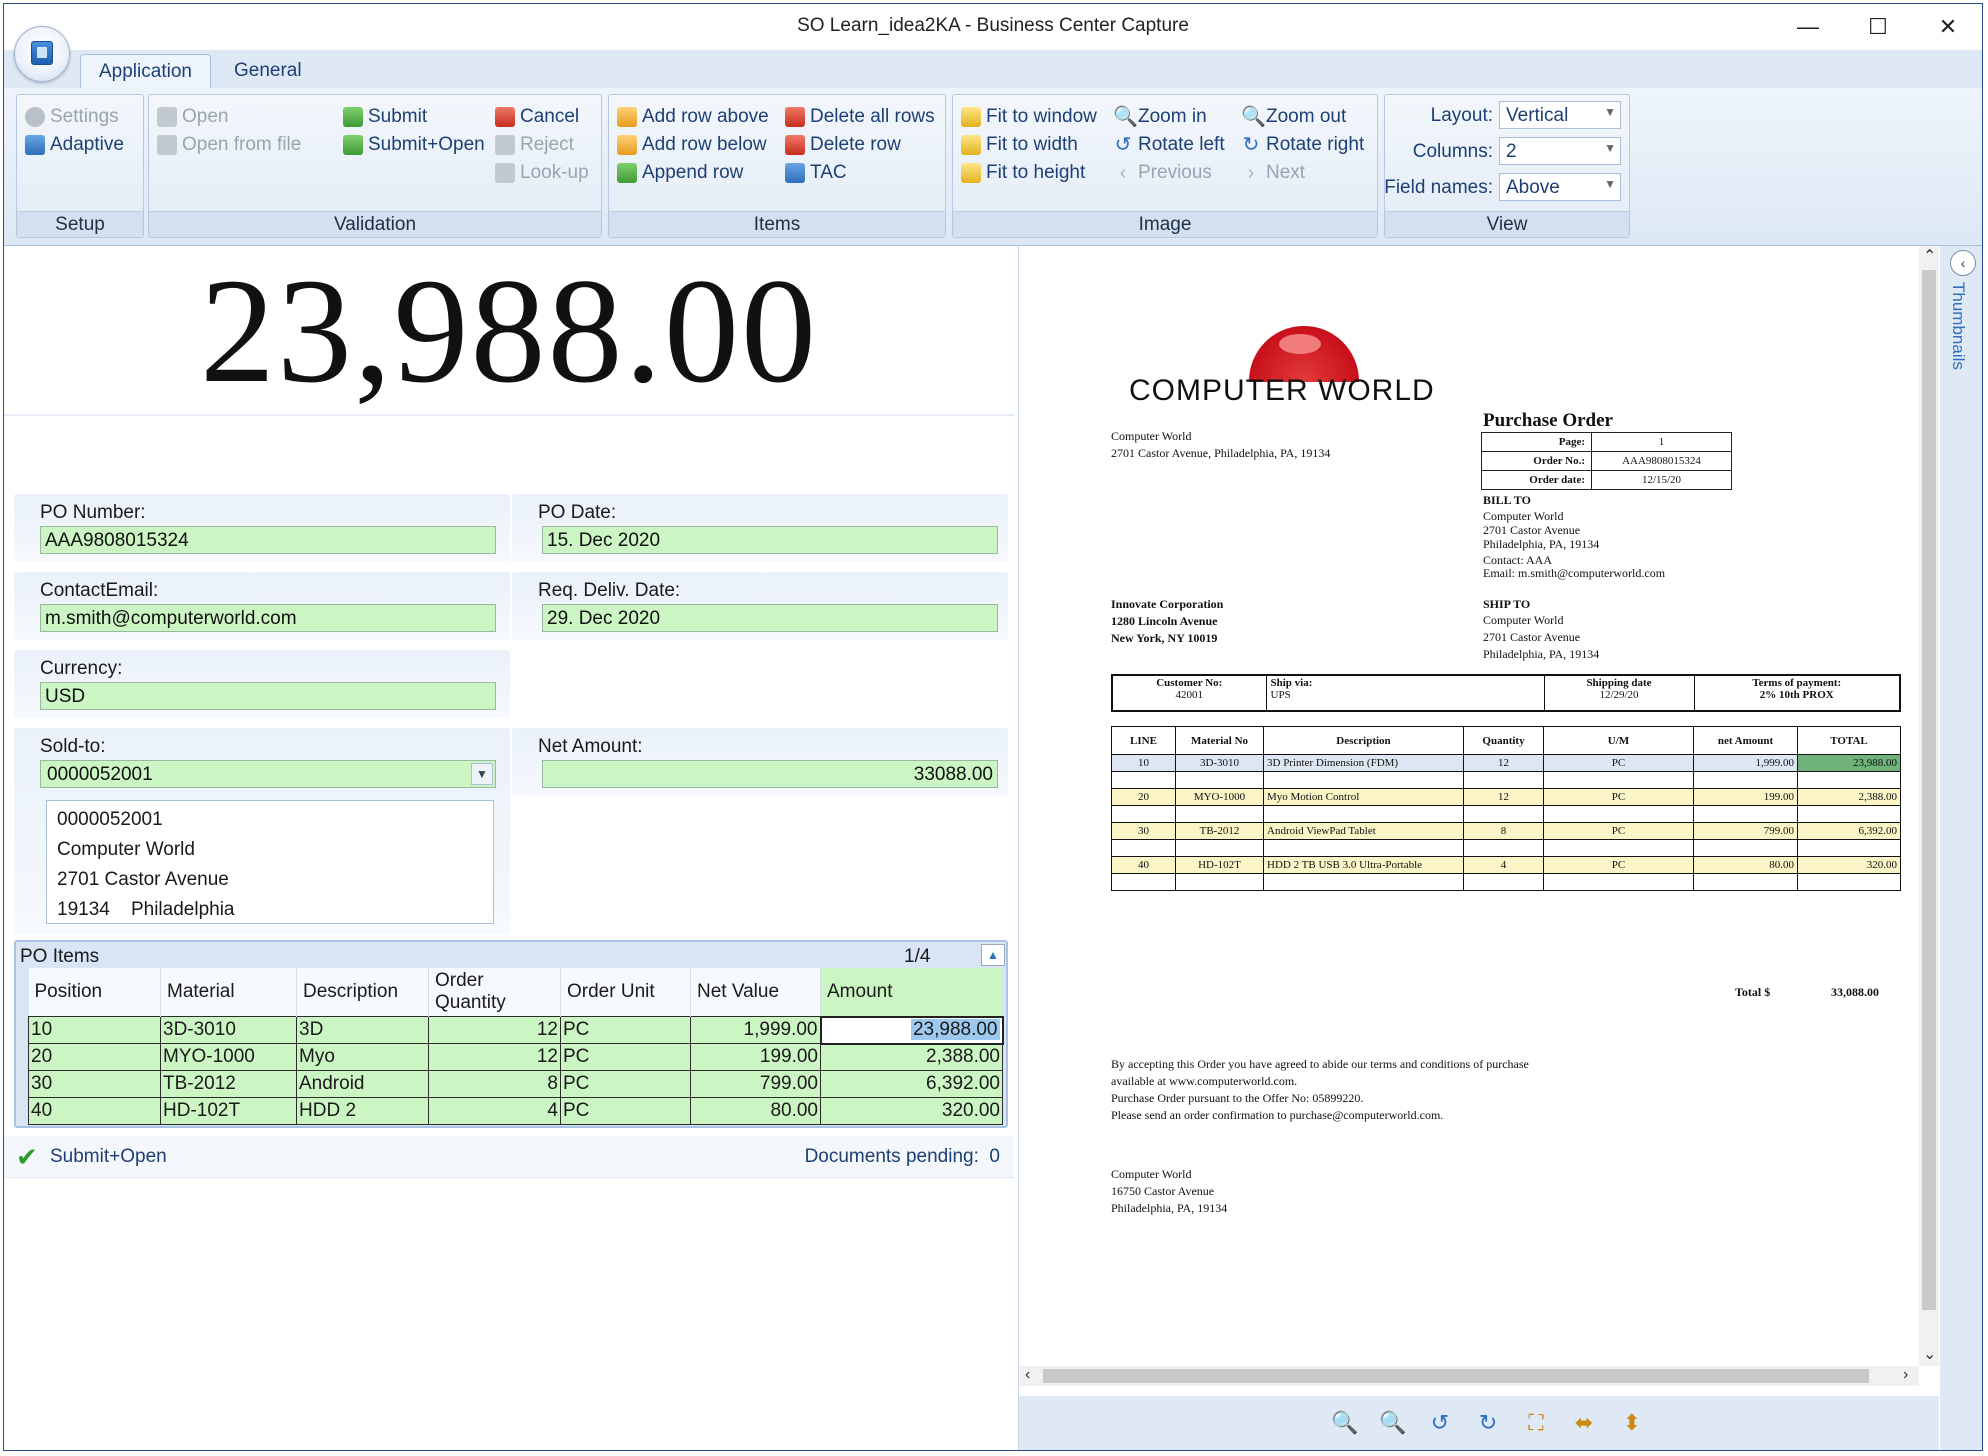 The image size is (1988, 1456). What do you see at coordinates (1027, 1375) in the screenshot?
I see `scroll-left-icon: ‹` at bounding box center [1027, 1375].